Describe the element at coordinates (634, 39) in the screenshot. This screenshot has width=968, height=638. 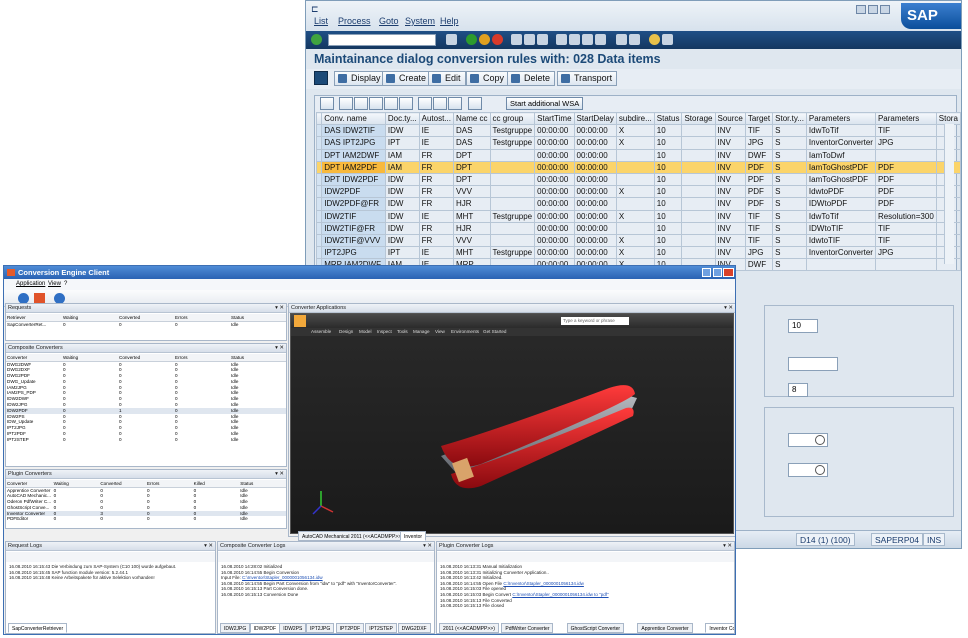
I see `shortcut-icon` at that location.